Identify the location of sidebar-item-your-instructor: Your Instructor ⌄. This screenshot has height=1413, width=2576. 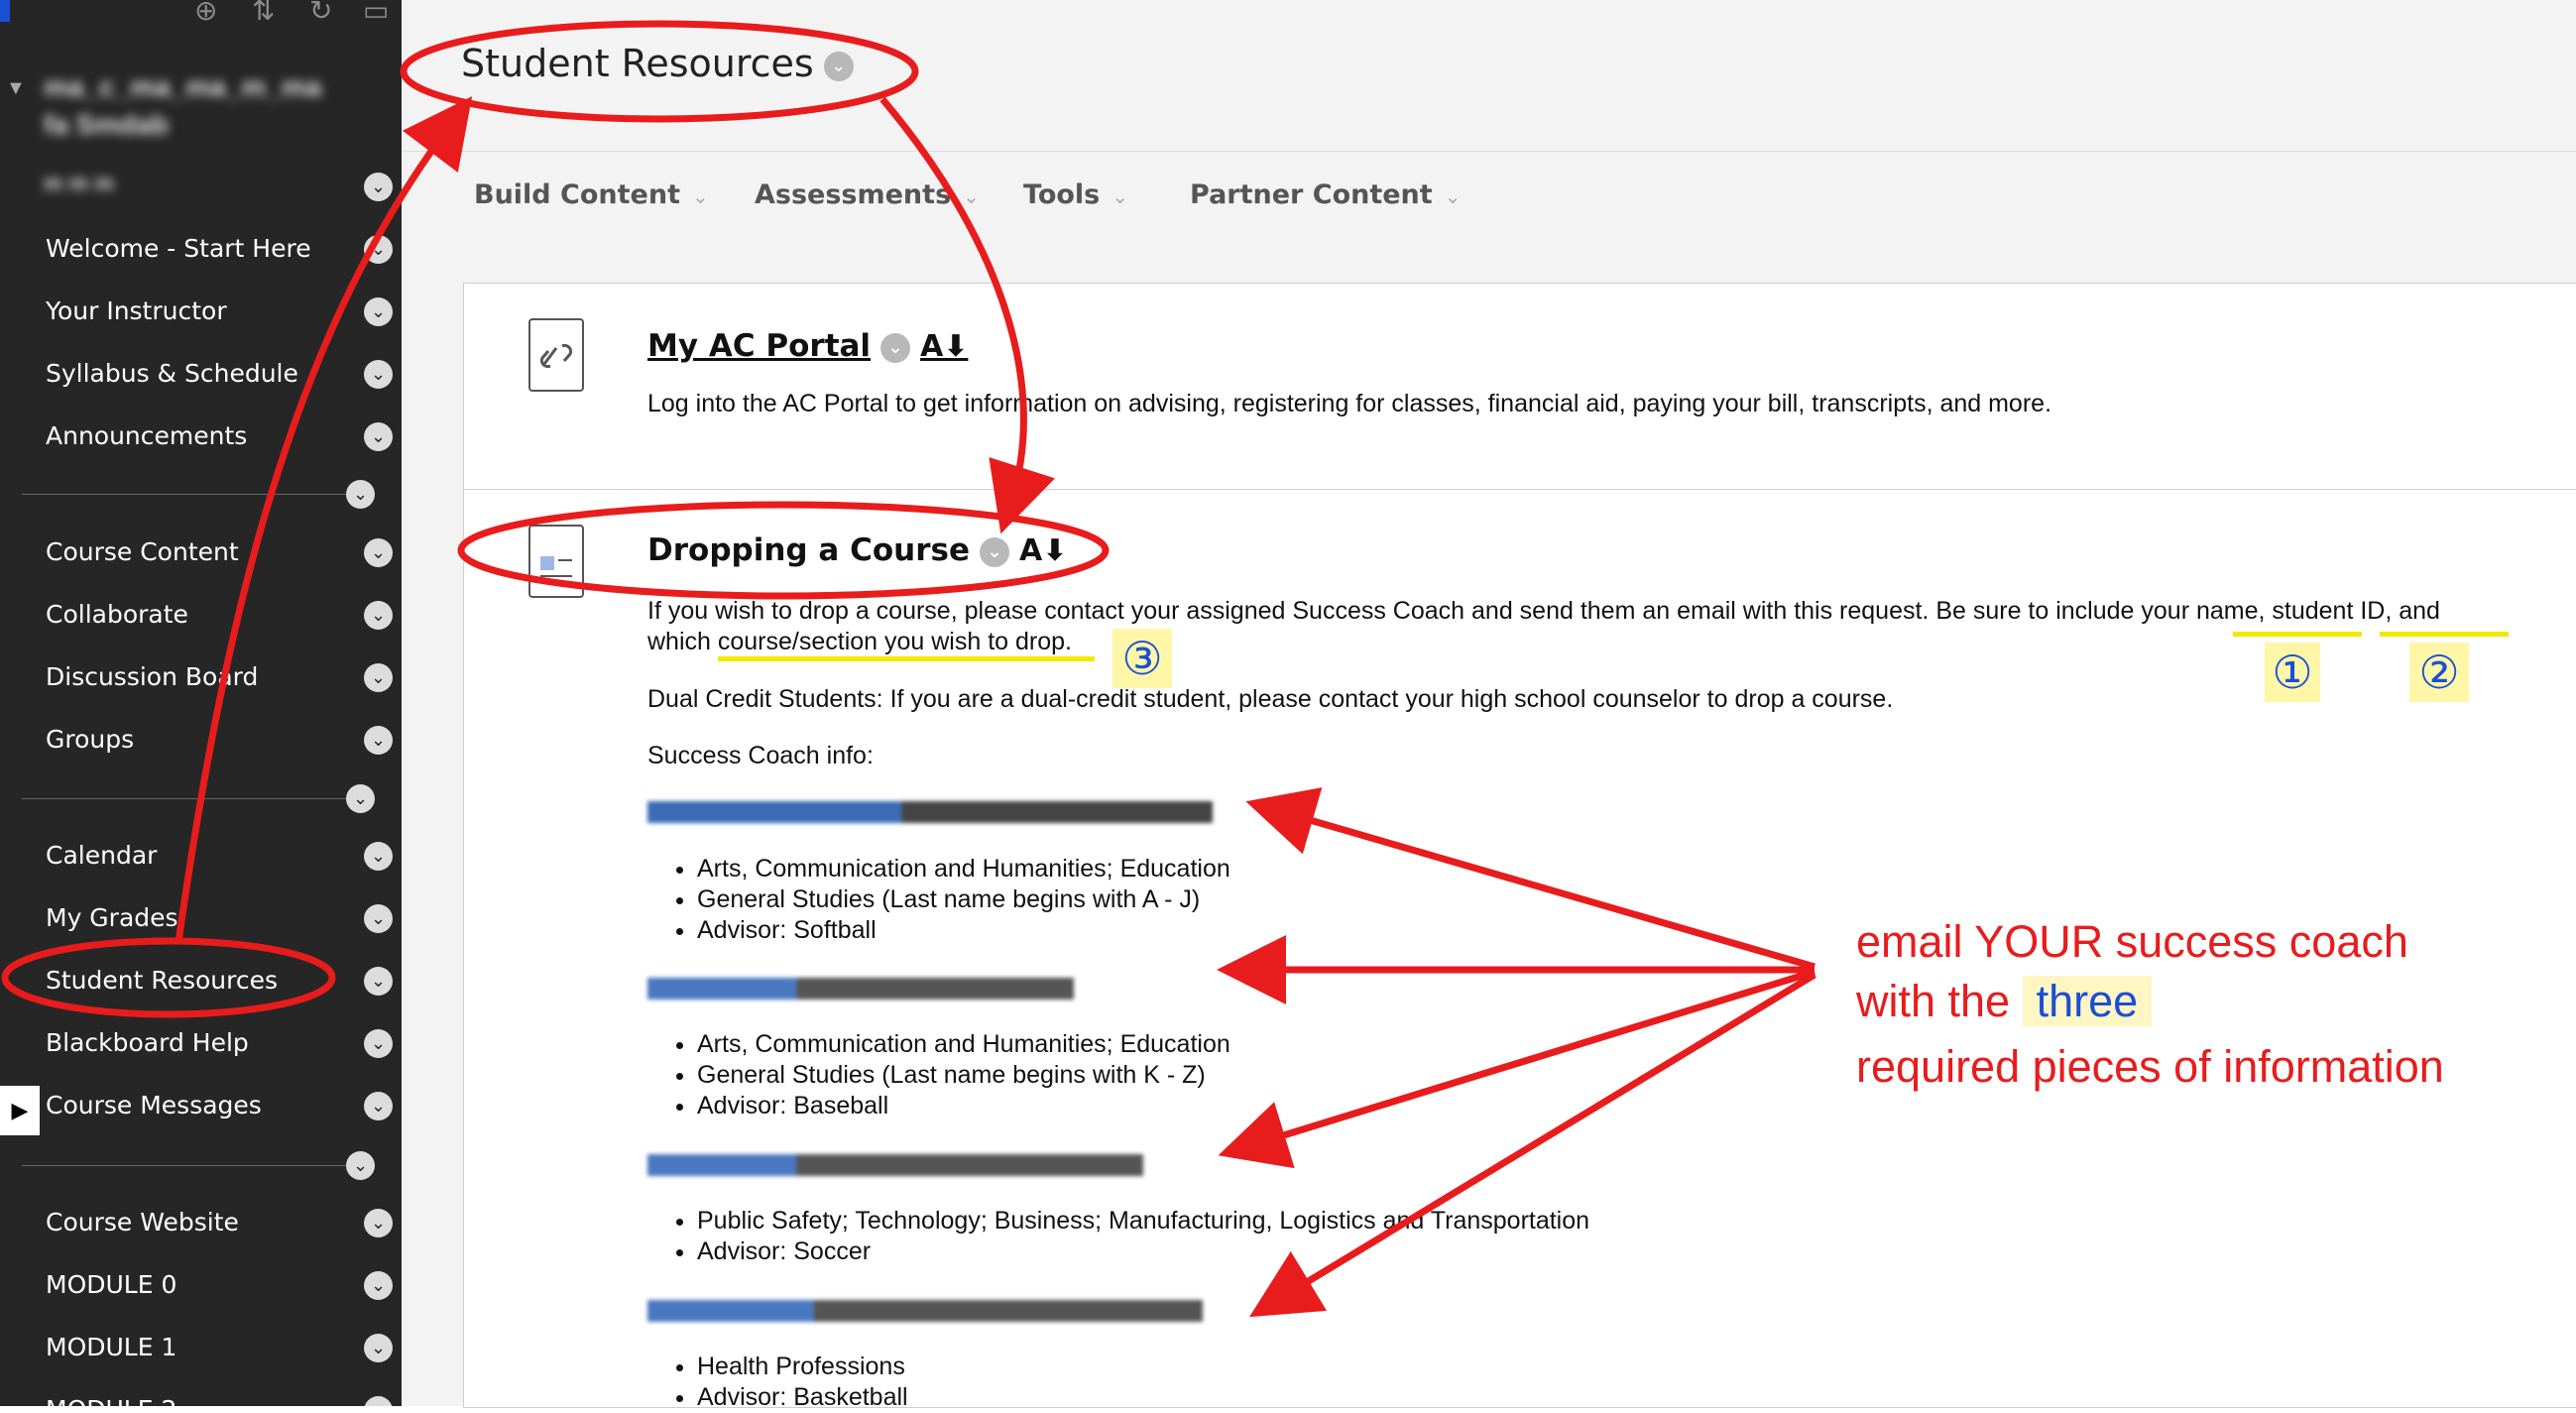
(219, 311).